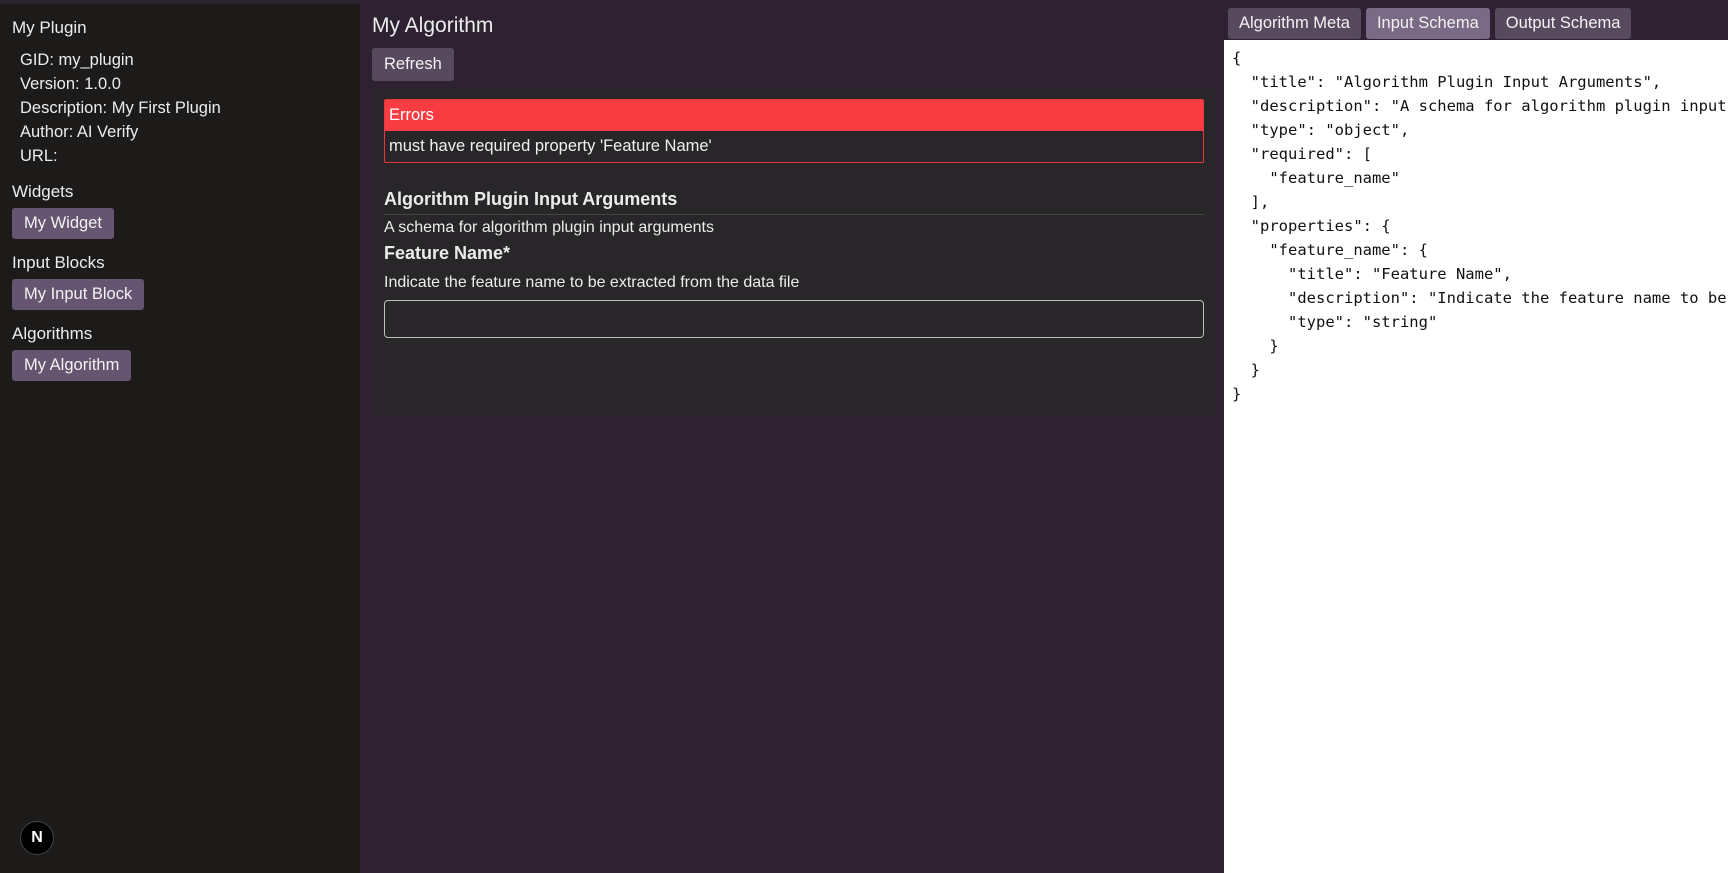 The image size is (1728, 873). I want to click on refresh-button: Refresh, so click(413, 64).